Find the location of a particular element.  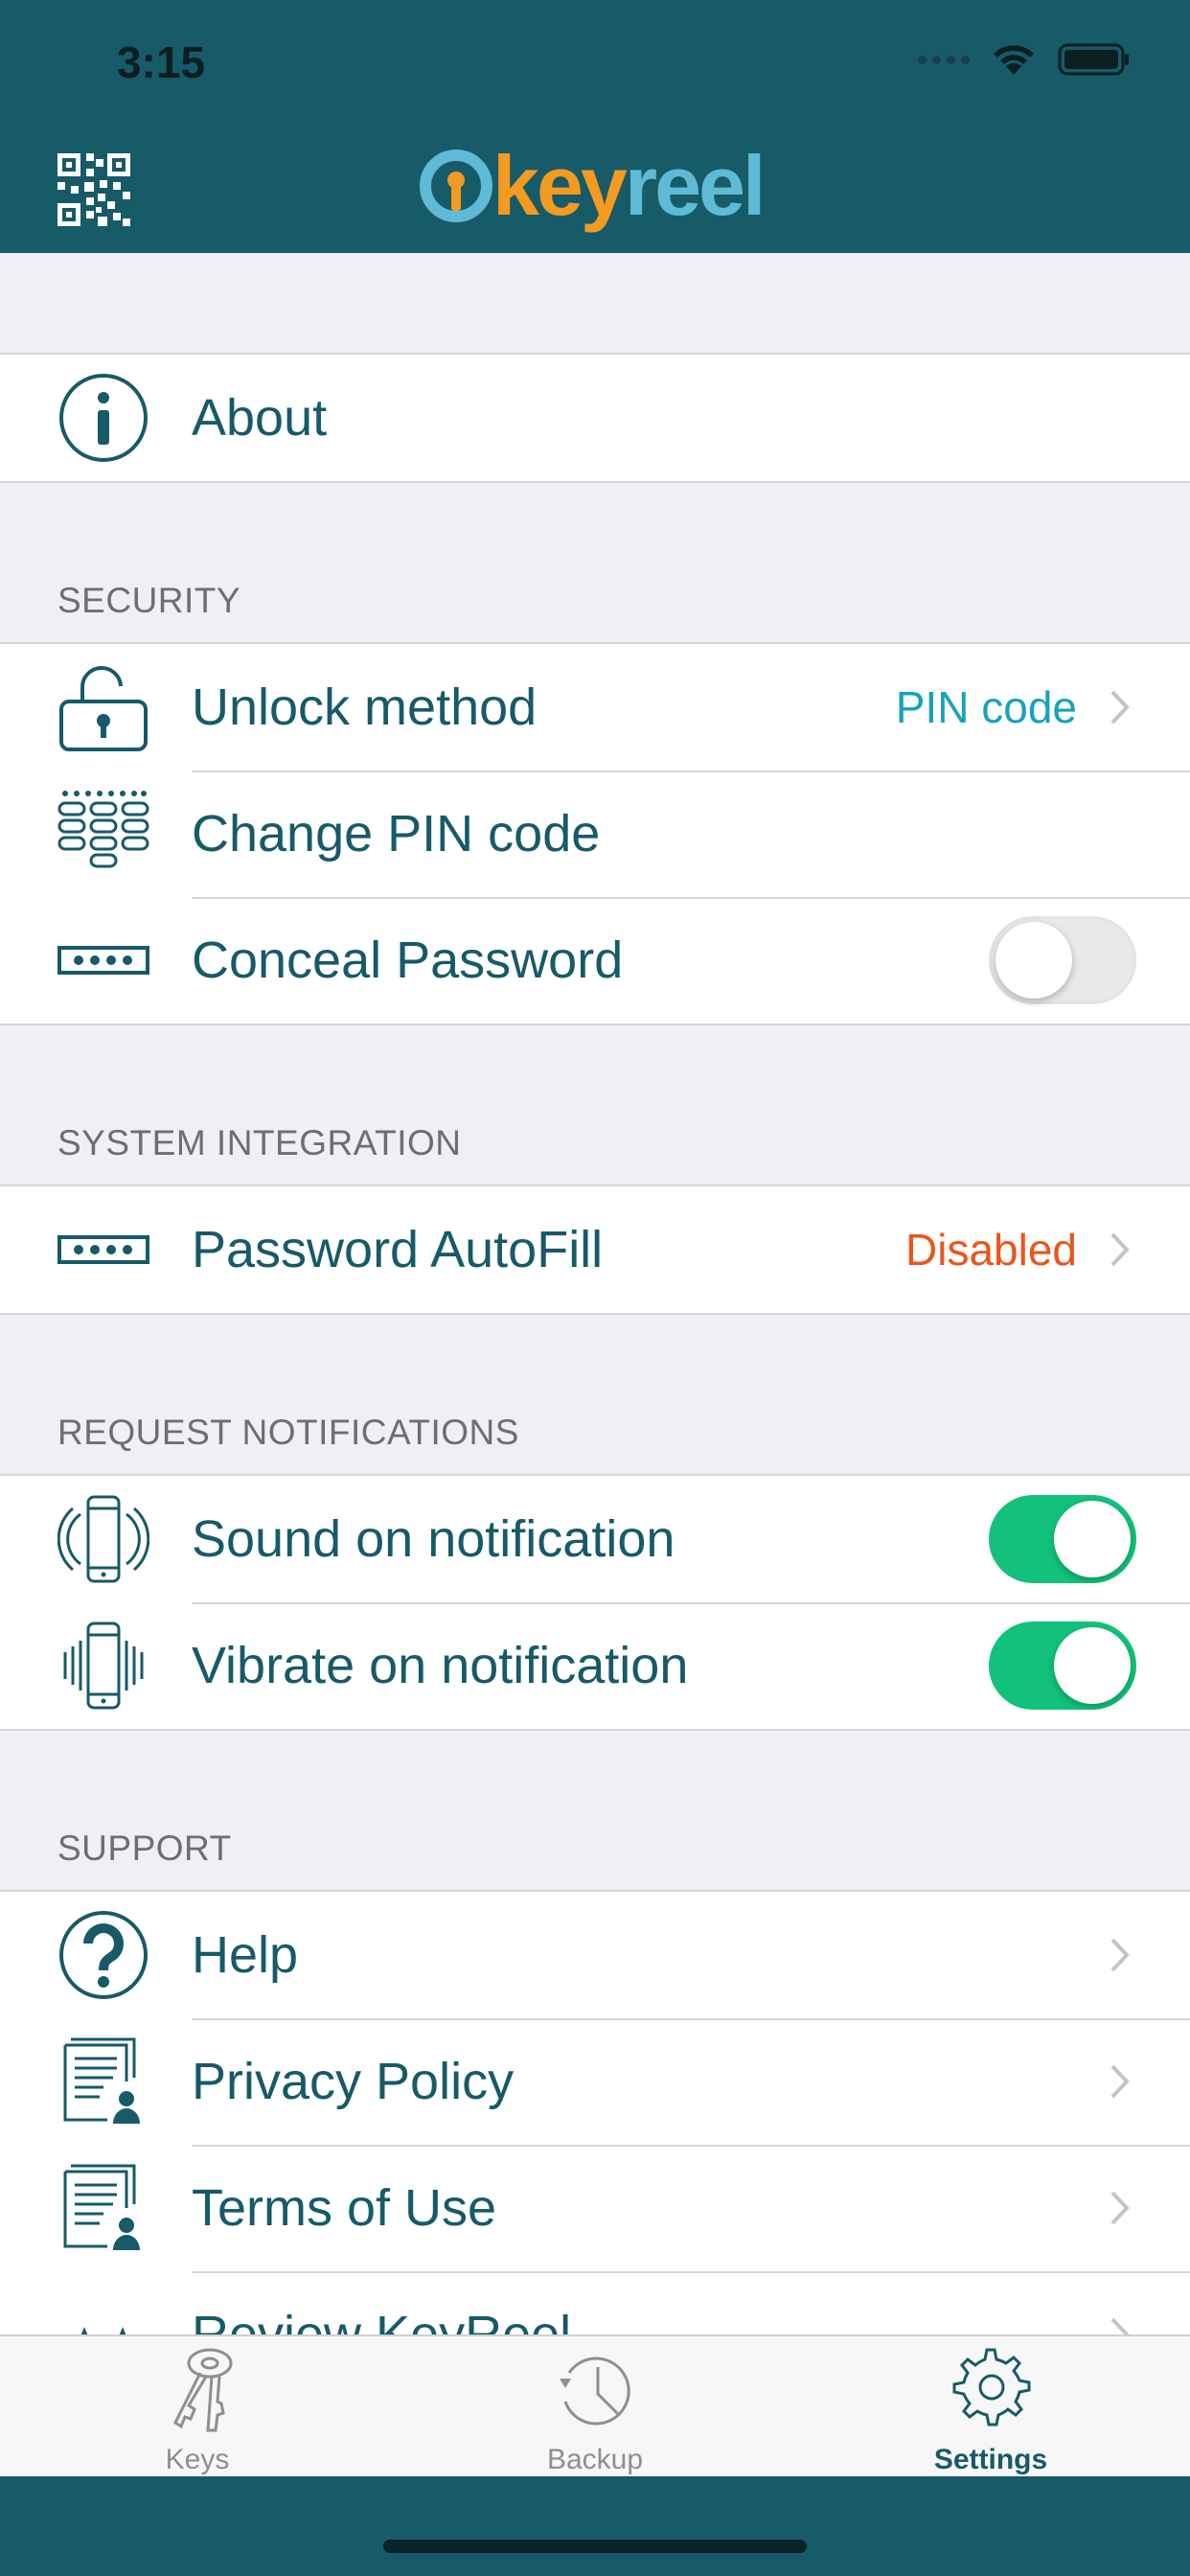

conceal-password-toggle is located at coordinates (1063, 960).